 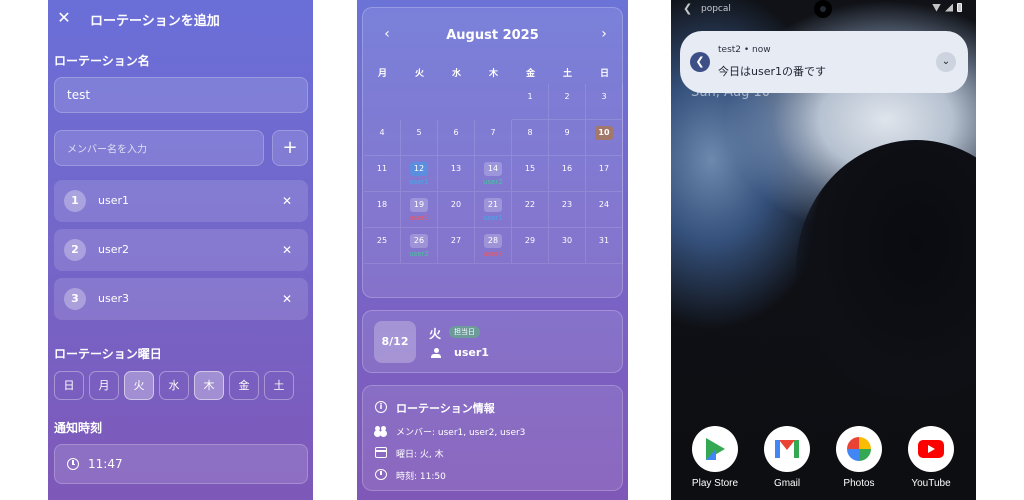 What do you see at coordinates (530, 102) in the screenshot?
I see `calendar-day-cell: 1` at bounding box center [530, 102].